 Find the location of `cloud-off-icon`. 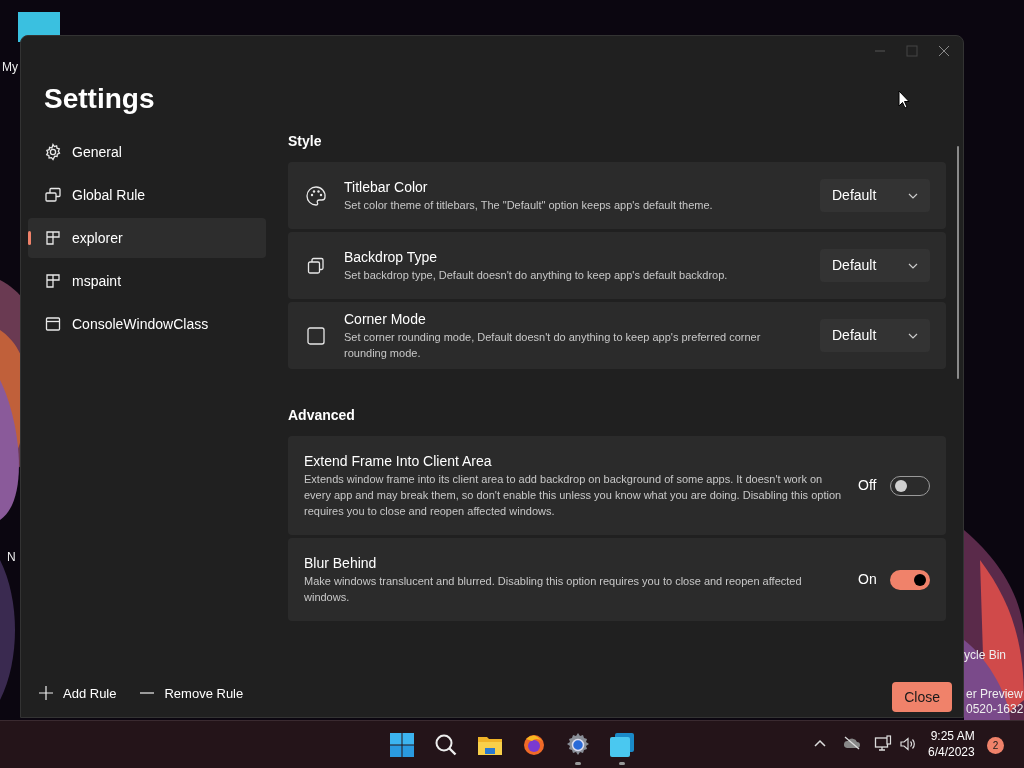

cloud-off-icon is located at coordinates (852, 743).